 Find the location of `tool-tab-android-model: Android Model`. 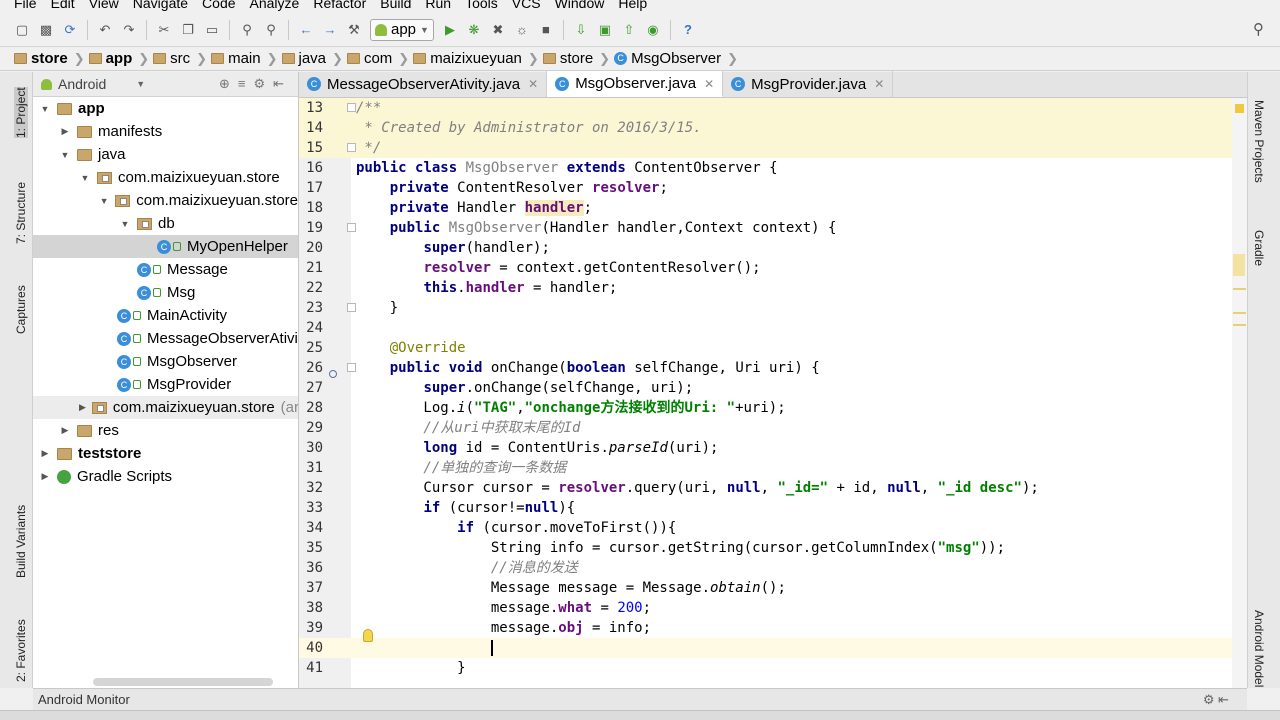

tool-tab-android-model: Android Model is located at coordinates (1259, 648).